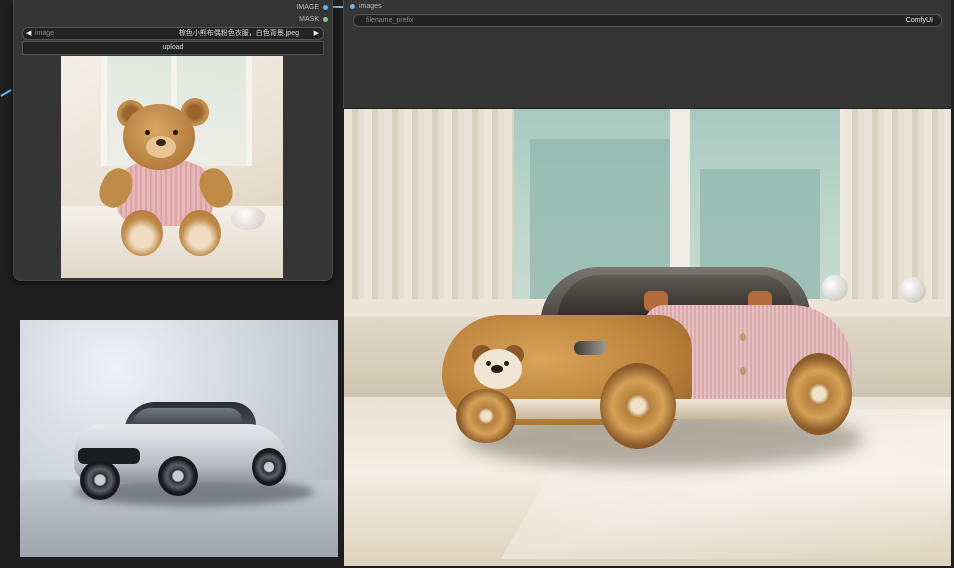 The image size is (954, 568). I want to click on save-image-node: images filename_prefix ComfyUI, so click(647, 54).